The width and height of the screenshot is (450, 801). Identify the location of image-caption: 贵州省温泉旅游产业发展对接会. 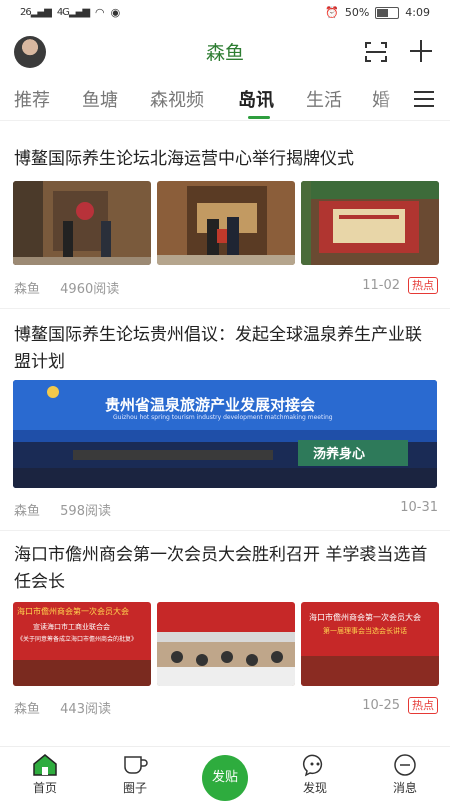
(210, 405).